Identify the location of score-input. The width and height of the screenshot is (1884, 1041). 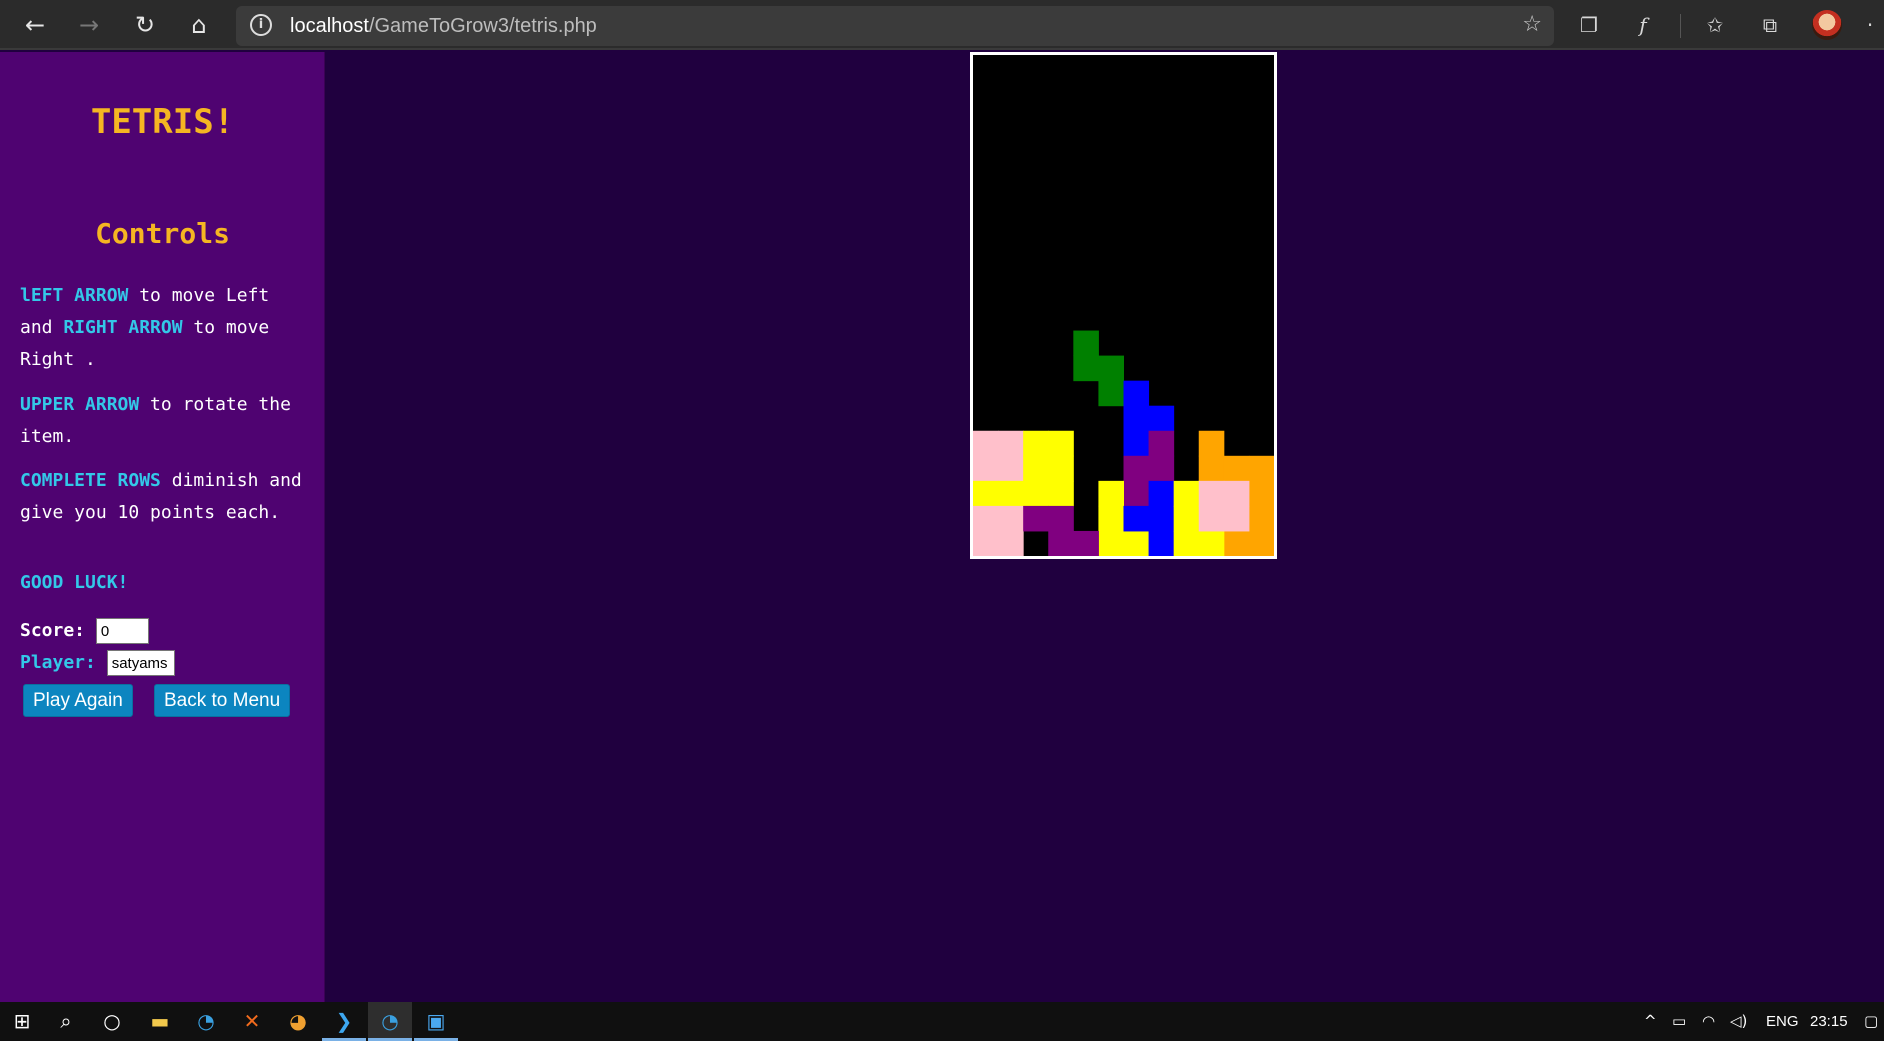
(122, 631).